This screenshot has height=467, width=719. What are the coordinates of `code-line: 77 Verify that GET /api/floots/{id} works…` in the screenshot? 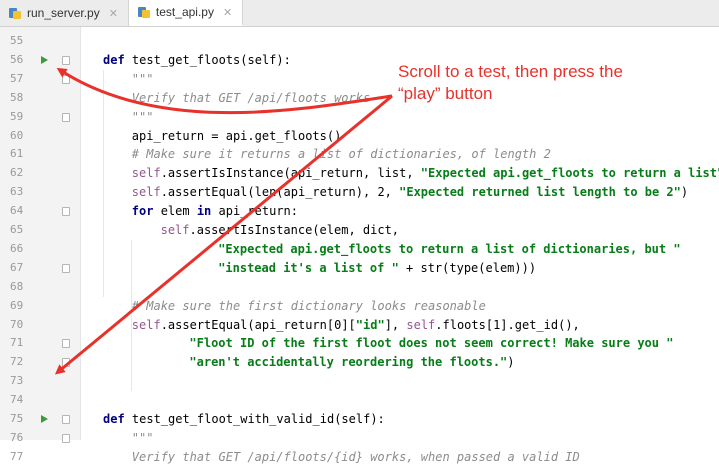 It's located at (359, 457).